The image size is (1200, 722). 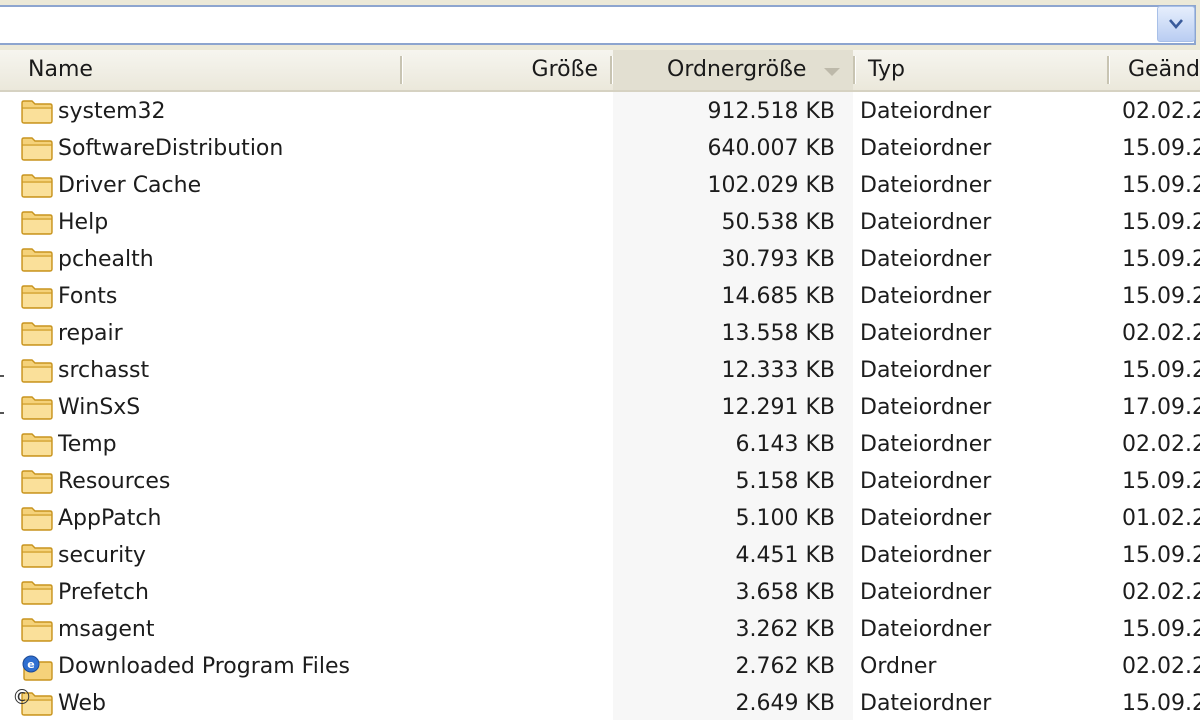 I want to click on table-row: Help 50.538 KB Dateiordner 15.09.2, so click(x=600, y=222).